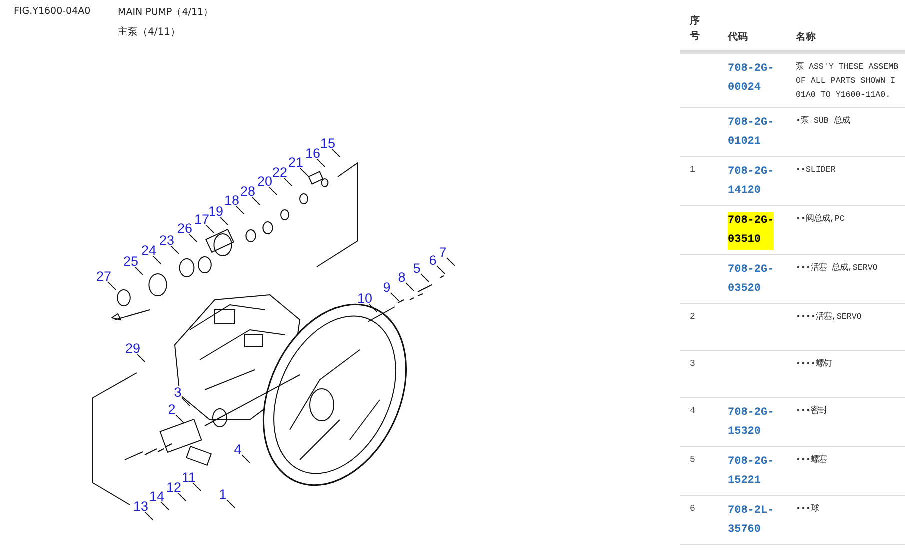 This screenshot has width=905, height=556. What do you see at coordinates (751, 280) in the screenshot?
I see `part-code-link: 708-2G- 03520` at bounding box center [751, 280].